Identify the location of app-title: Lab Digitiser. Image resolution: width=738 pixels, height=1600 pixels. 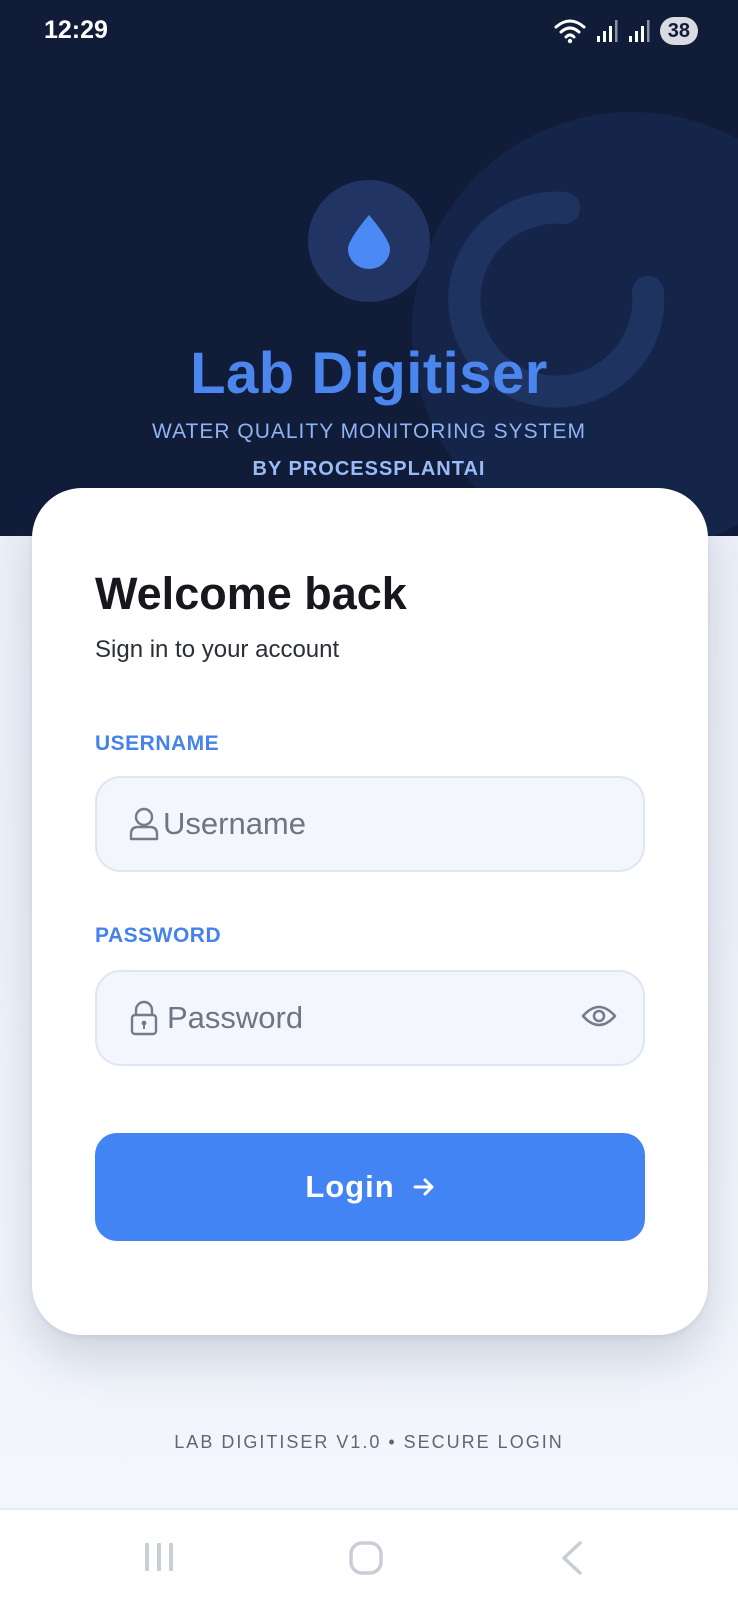
(369, 373).